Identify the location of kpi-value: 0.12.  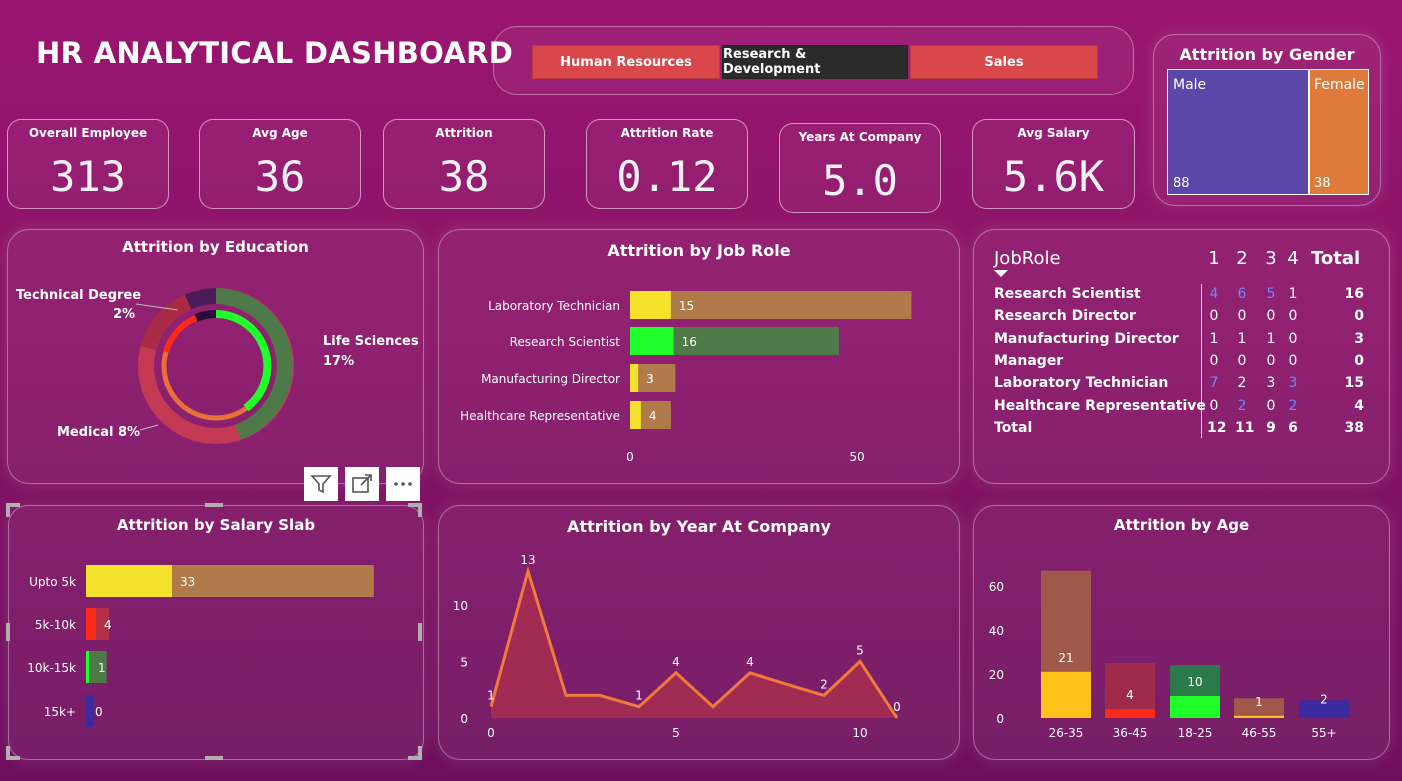
(667, 176).